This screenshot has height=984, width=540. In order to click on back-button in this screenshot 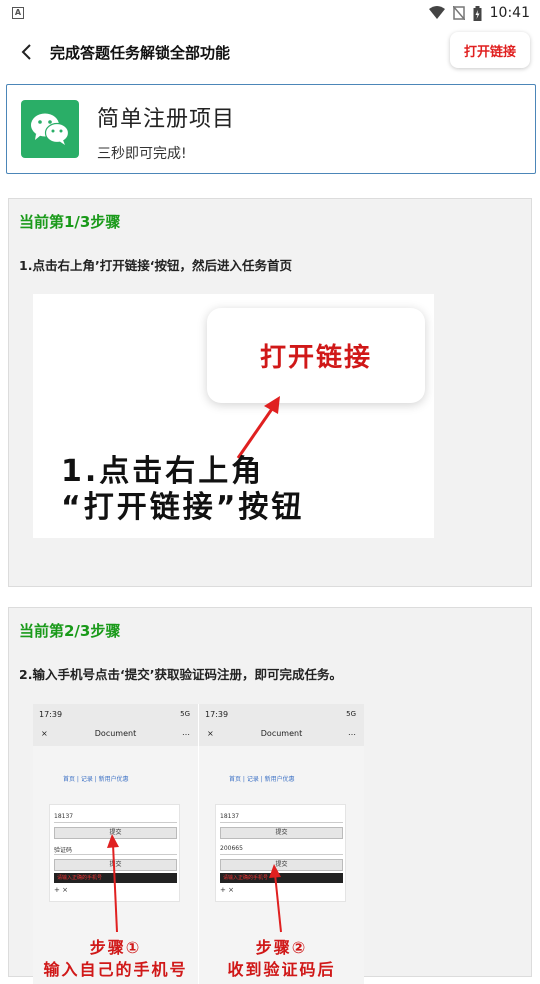, I will do `click(26, 52)`.